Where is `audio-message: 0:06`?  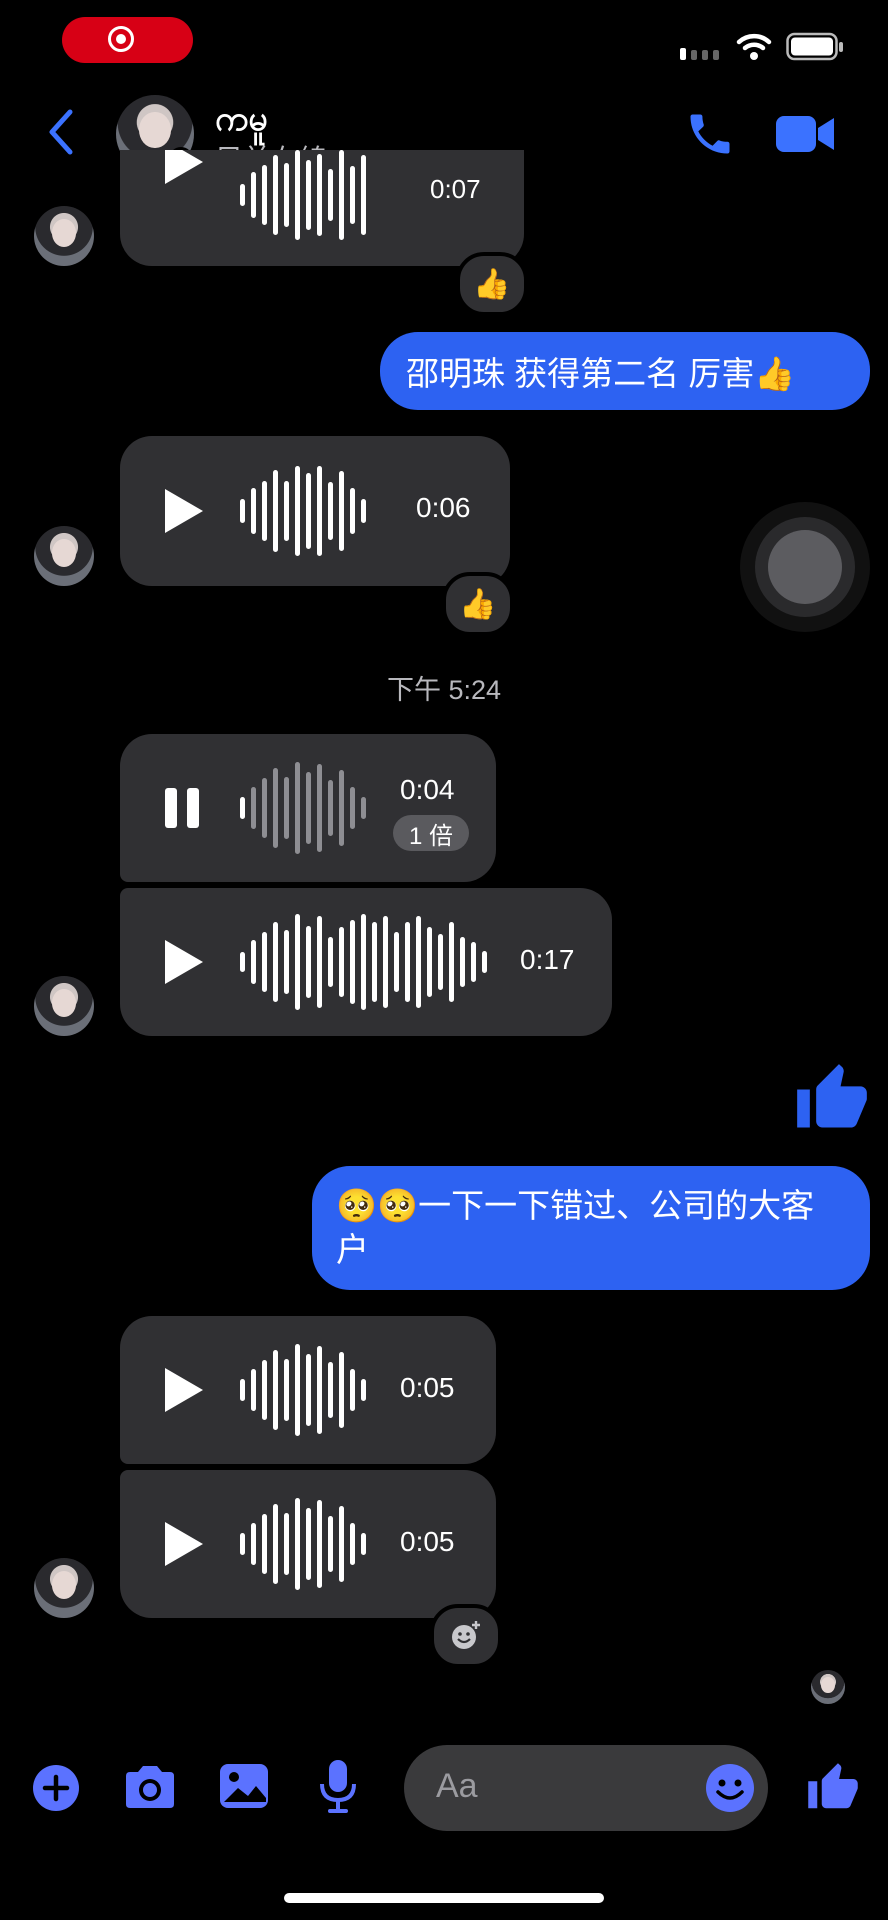 audio-message: 0:06 is located at coordinates (315, 511).